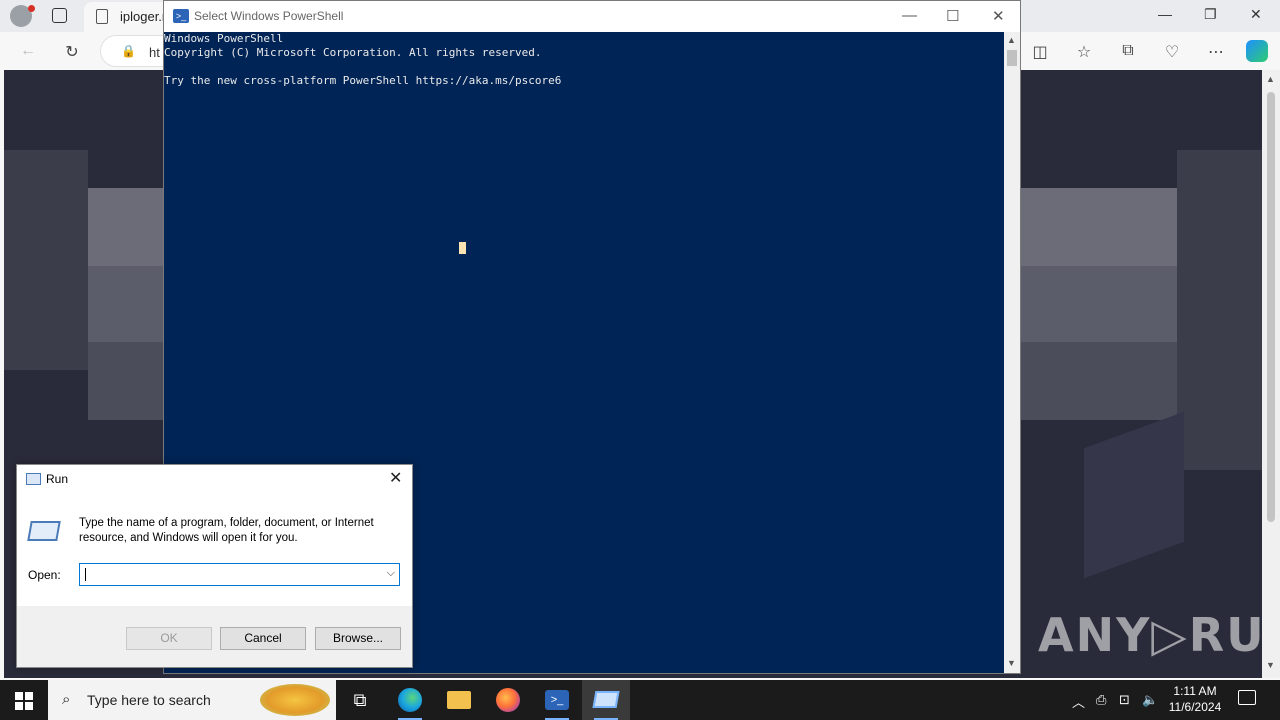 Image resolution: width=1280 pixels, height=720 pixels. Describe the element at coordinates (1040, 52) in the screenshot. I see `split-screen-icon: ◫` at that location.